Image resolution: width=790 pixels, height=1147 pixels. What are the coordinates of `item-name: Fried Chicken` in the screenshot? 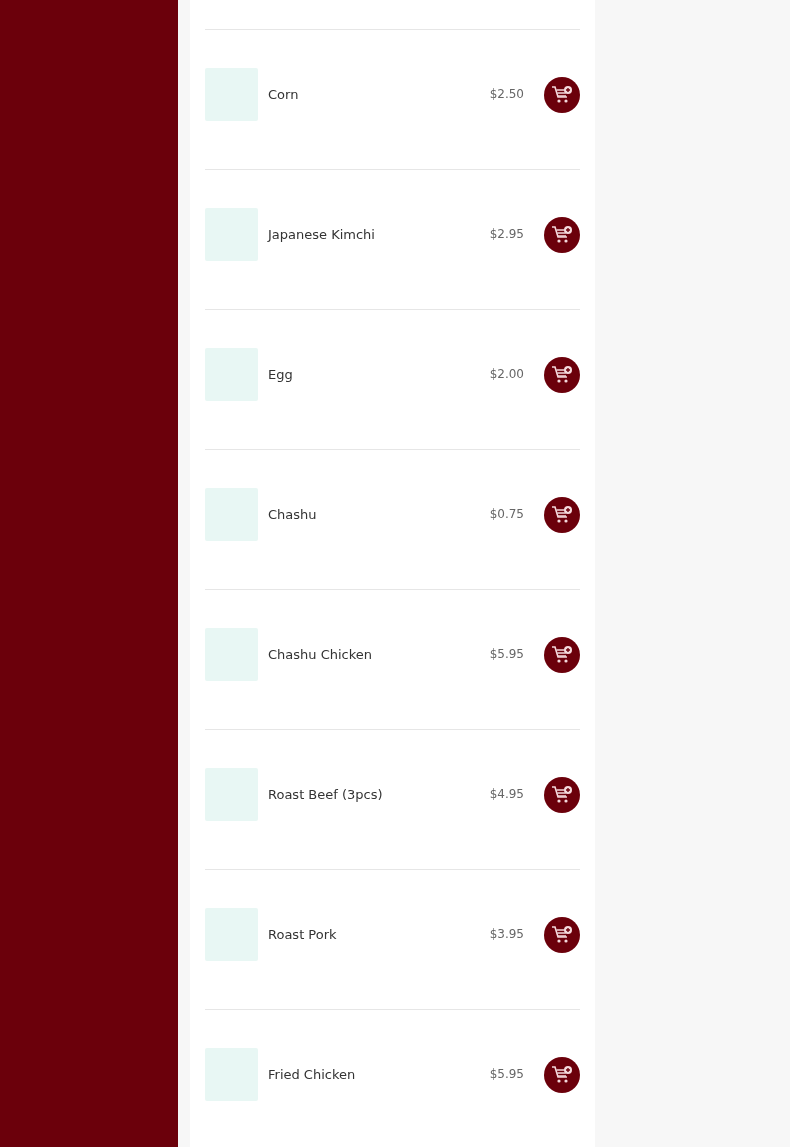 It's located at (312, 1075).